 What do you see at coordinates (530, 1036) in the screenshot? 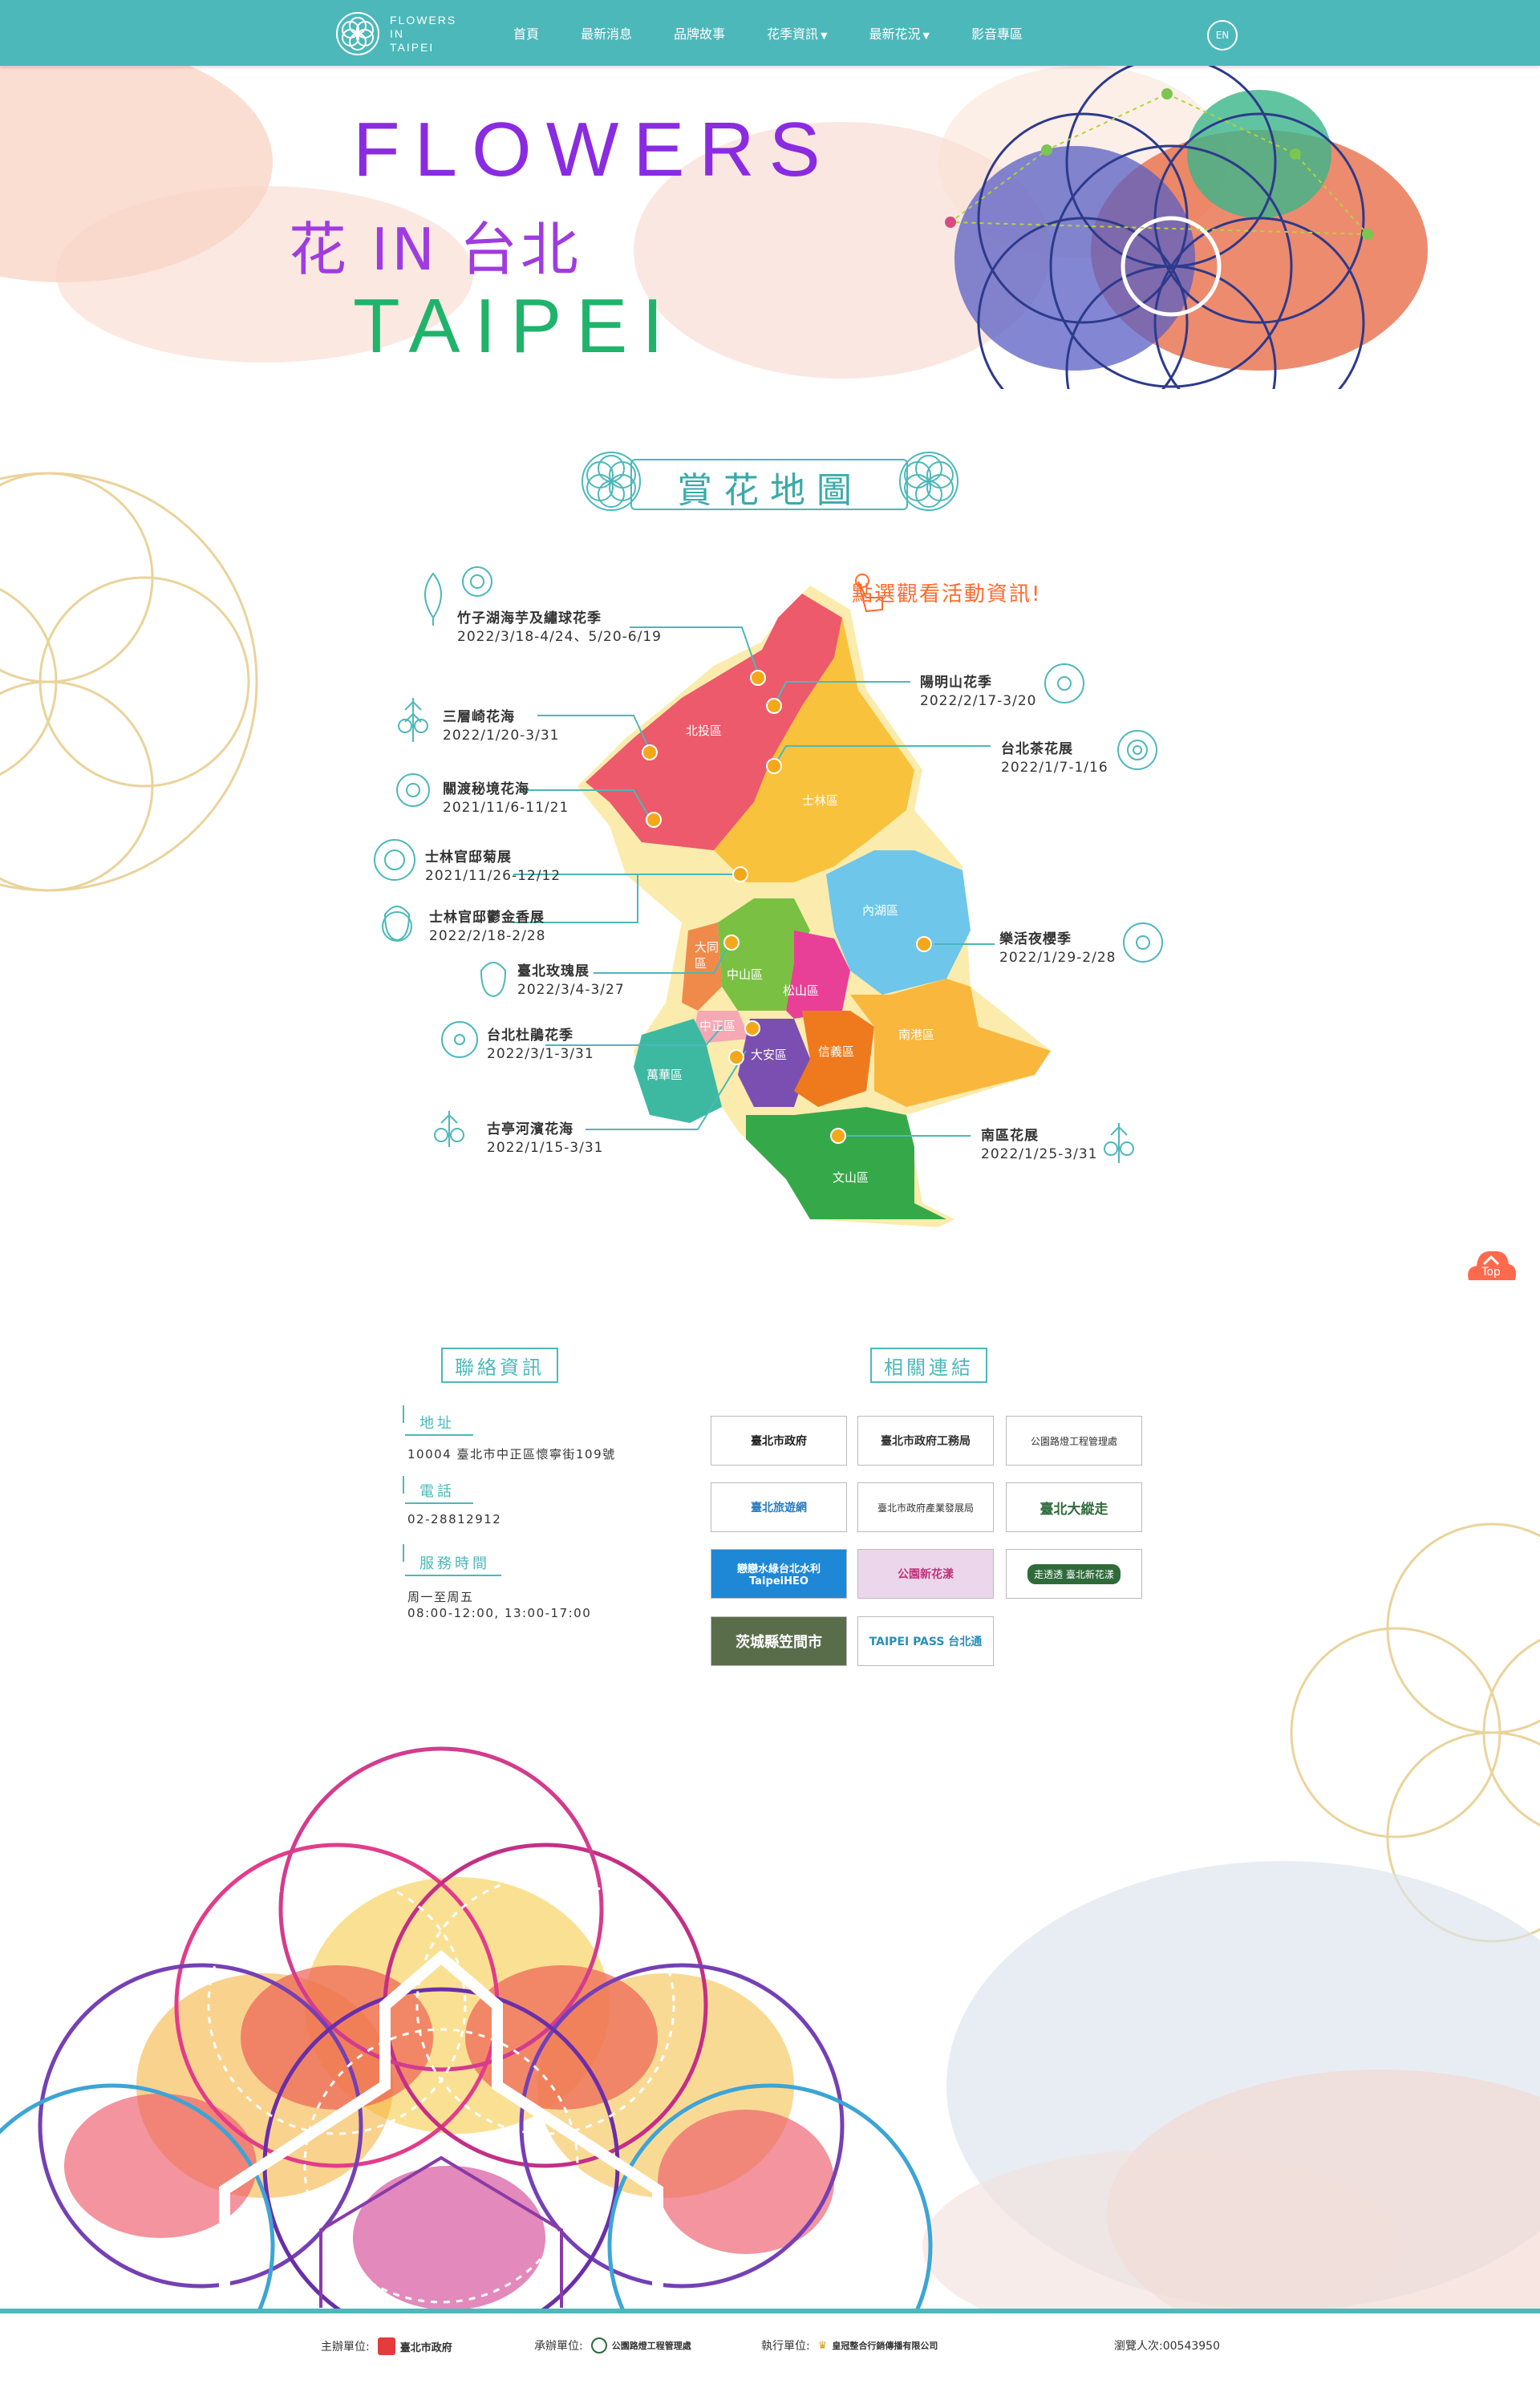
I see `event-name: 台北杜鵑花季` at bounding box center [530, 1036].